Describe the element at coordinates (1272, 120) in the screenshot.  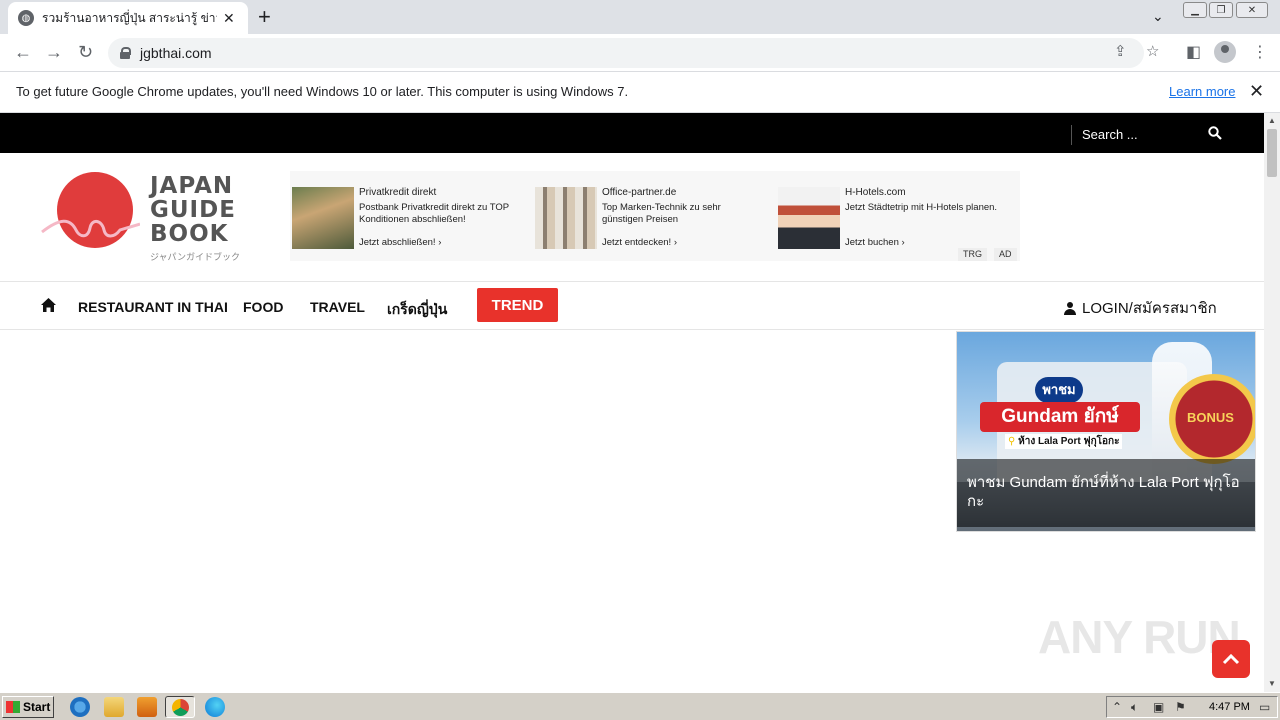
I see `scroll-up-icon: ▲` at that location.